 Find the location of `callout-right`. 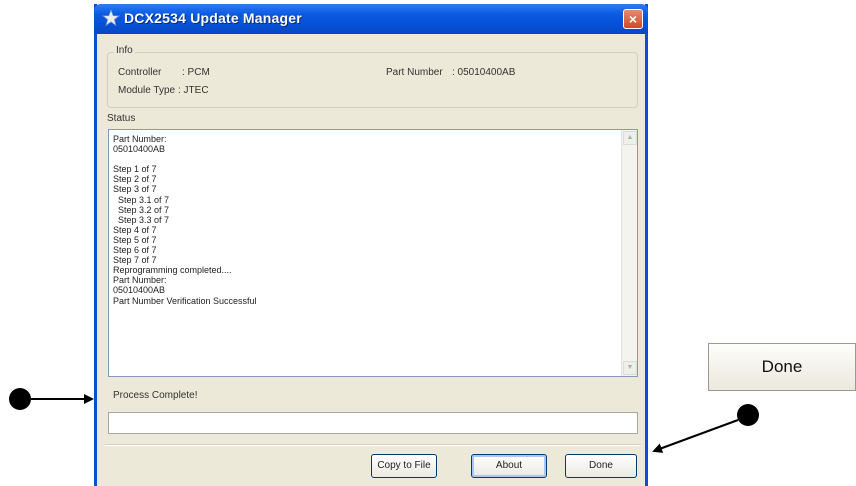

callout-right is located at coordinates (705, 428).